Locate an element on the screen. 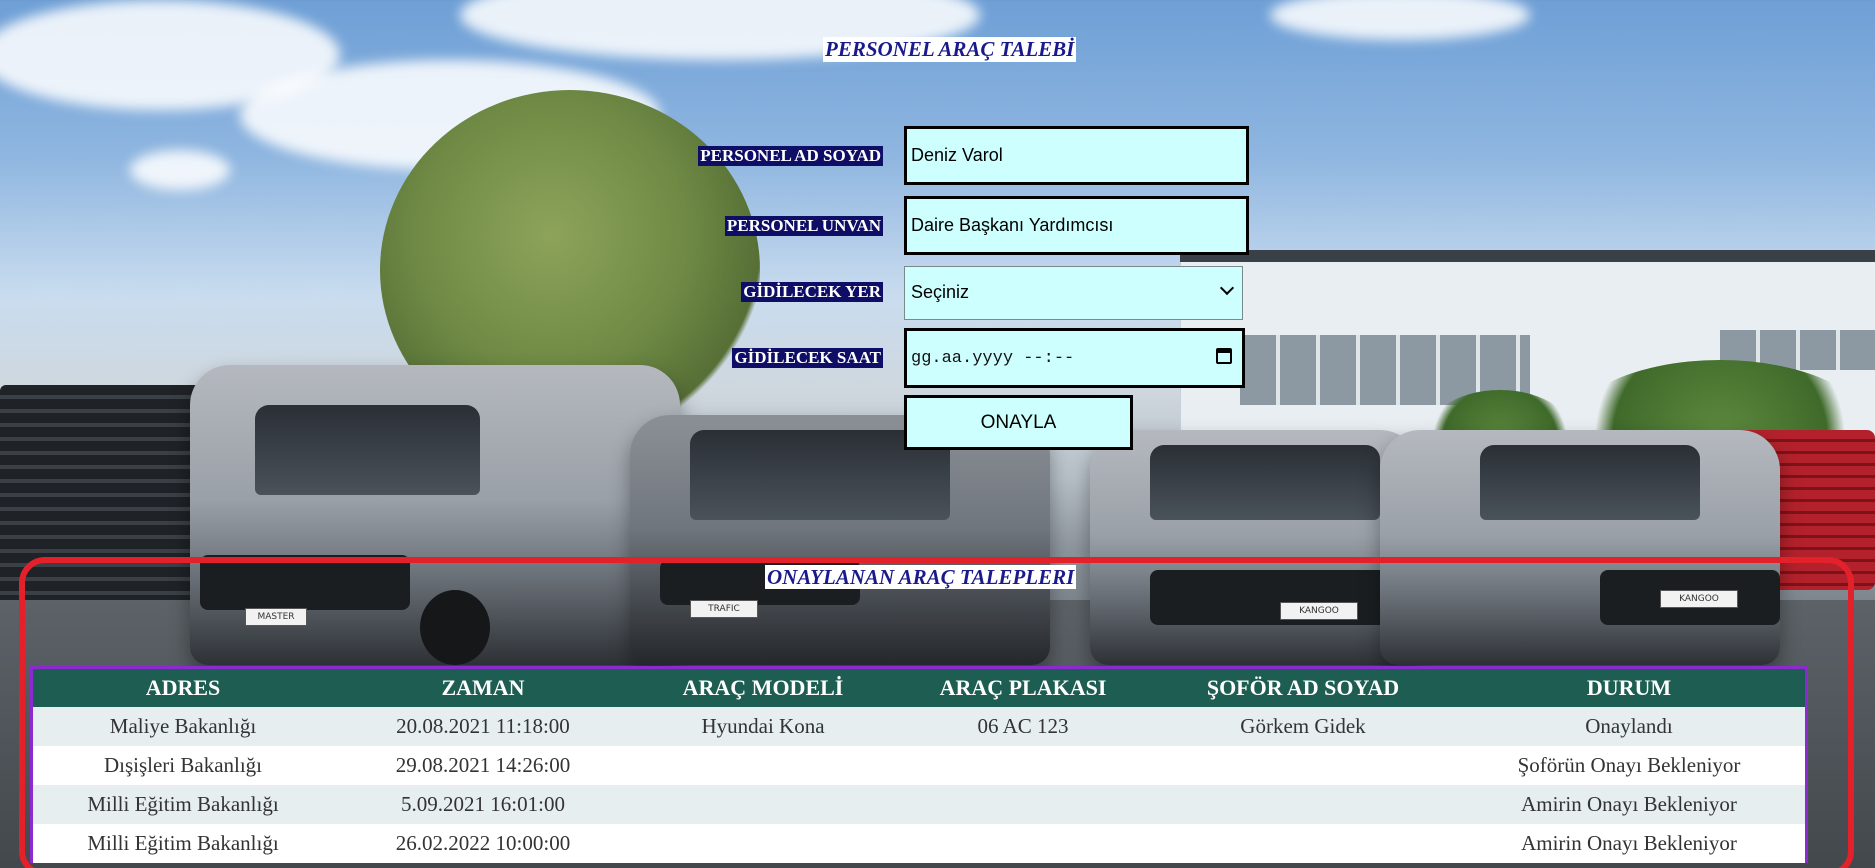  cell-time: 29.08.2021 14:26:00 is located at coordinates (483, 765).